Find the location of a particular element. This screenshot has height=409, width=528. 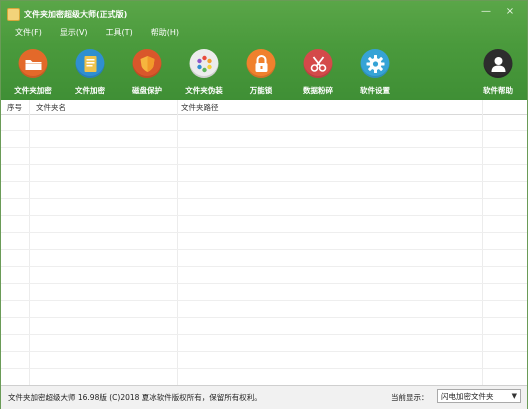

close-icon: × is located at coordinates (510, 11).